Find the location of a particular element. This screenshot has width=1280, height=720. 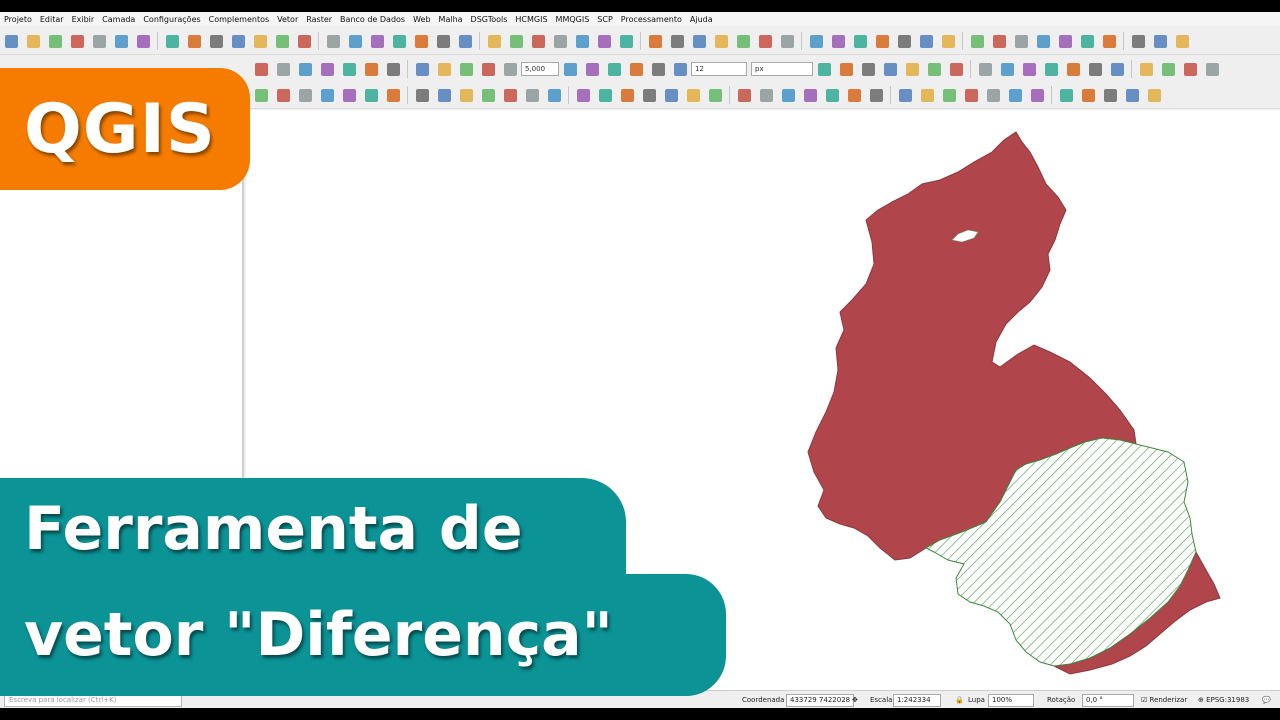

crs-toggle-icon: ✥ is located at coordinates (855, 700).